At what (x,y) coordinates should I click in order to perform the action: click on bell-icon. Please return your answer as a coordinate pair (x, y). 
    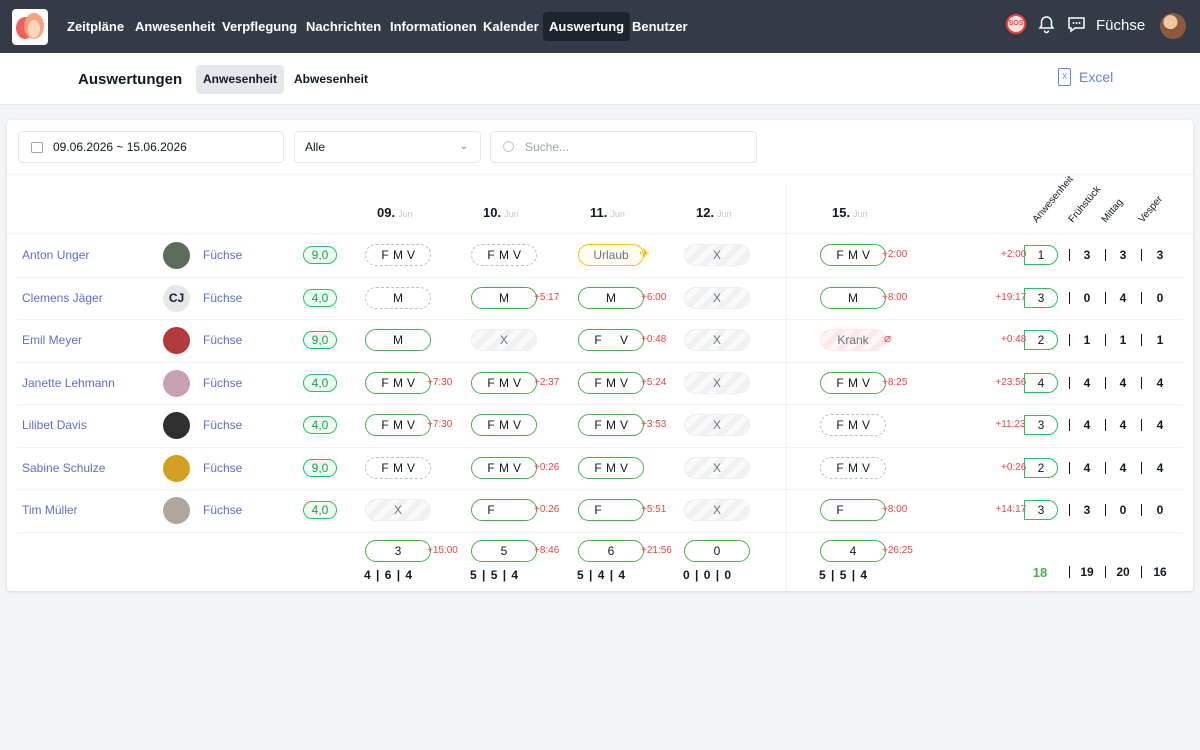
    Looking at the image, I should click on (1046, 24).